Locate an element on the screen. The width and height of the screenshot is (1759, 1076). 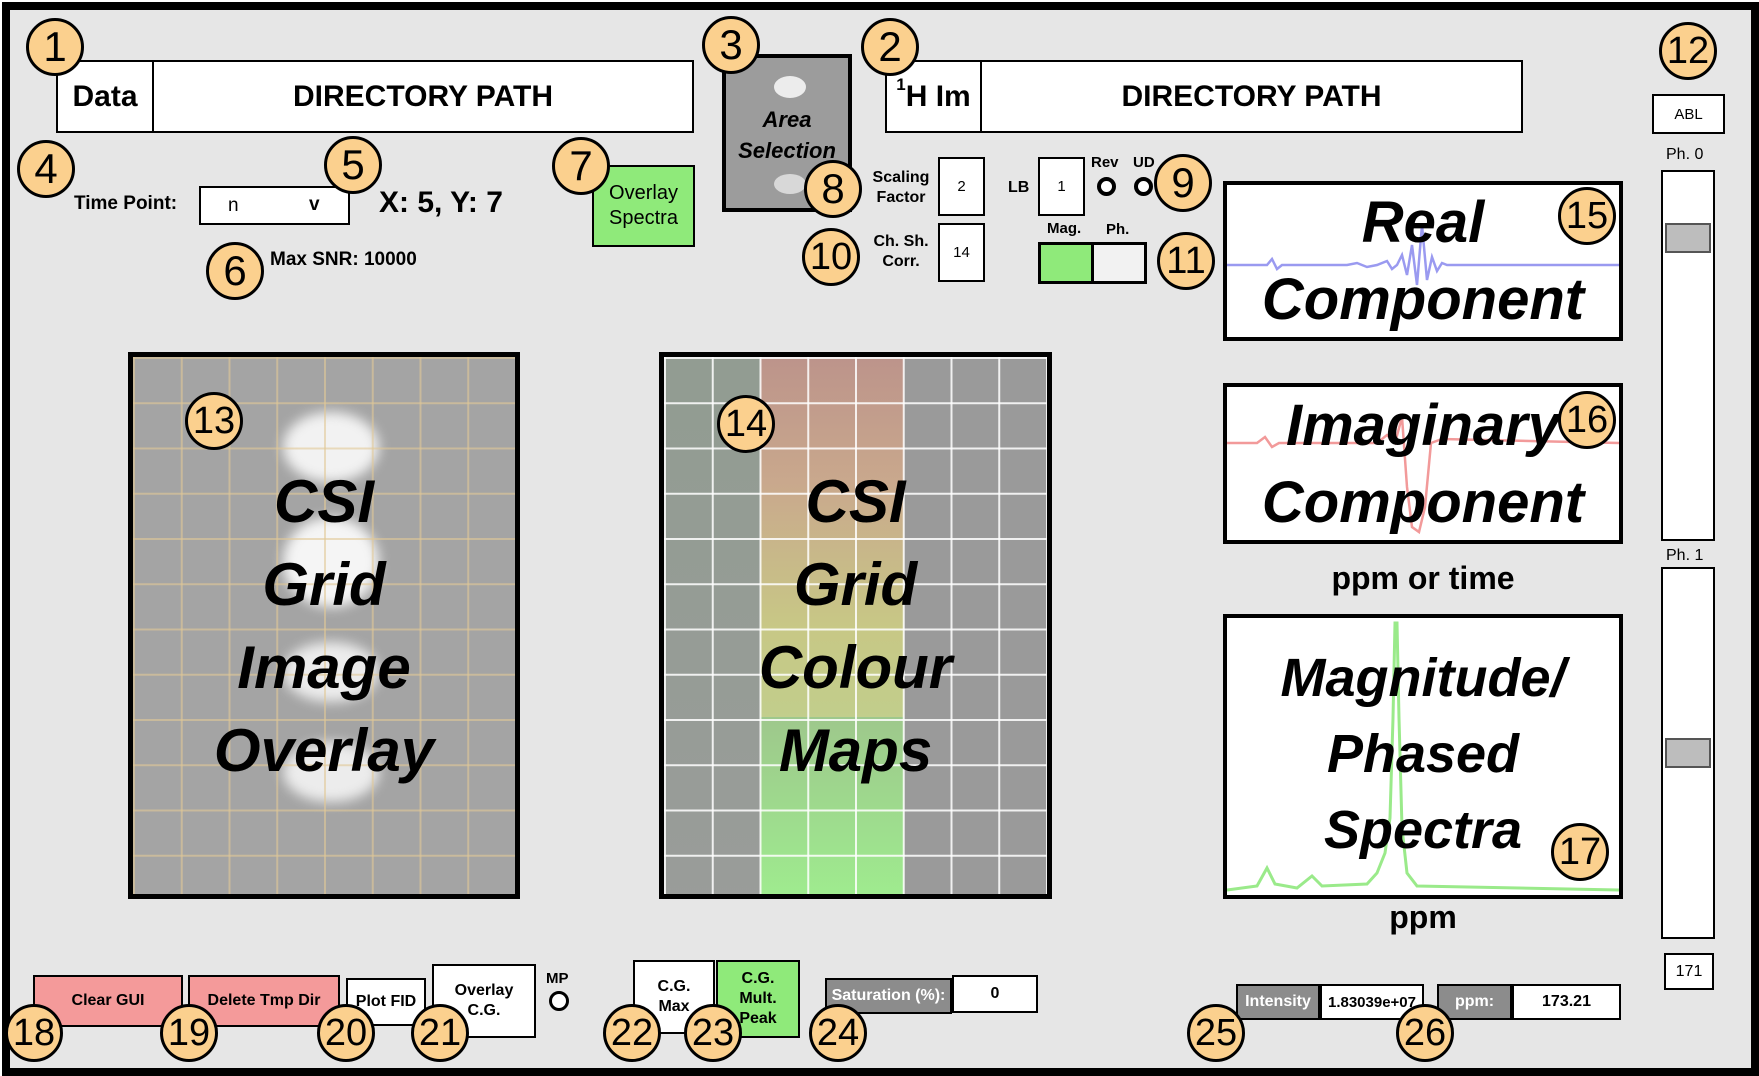
real-line2: Component is located at coordinates (1423, 299).